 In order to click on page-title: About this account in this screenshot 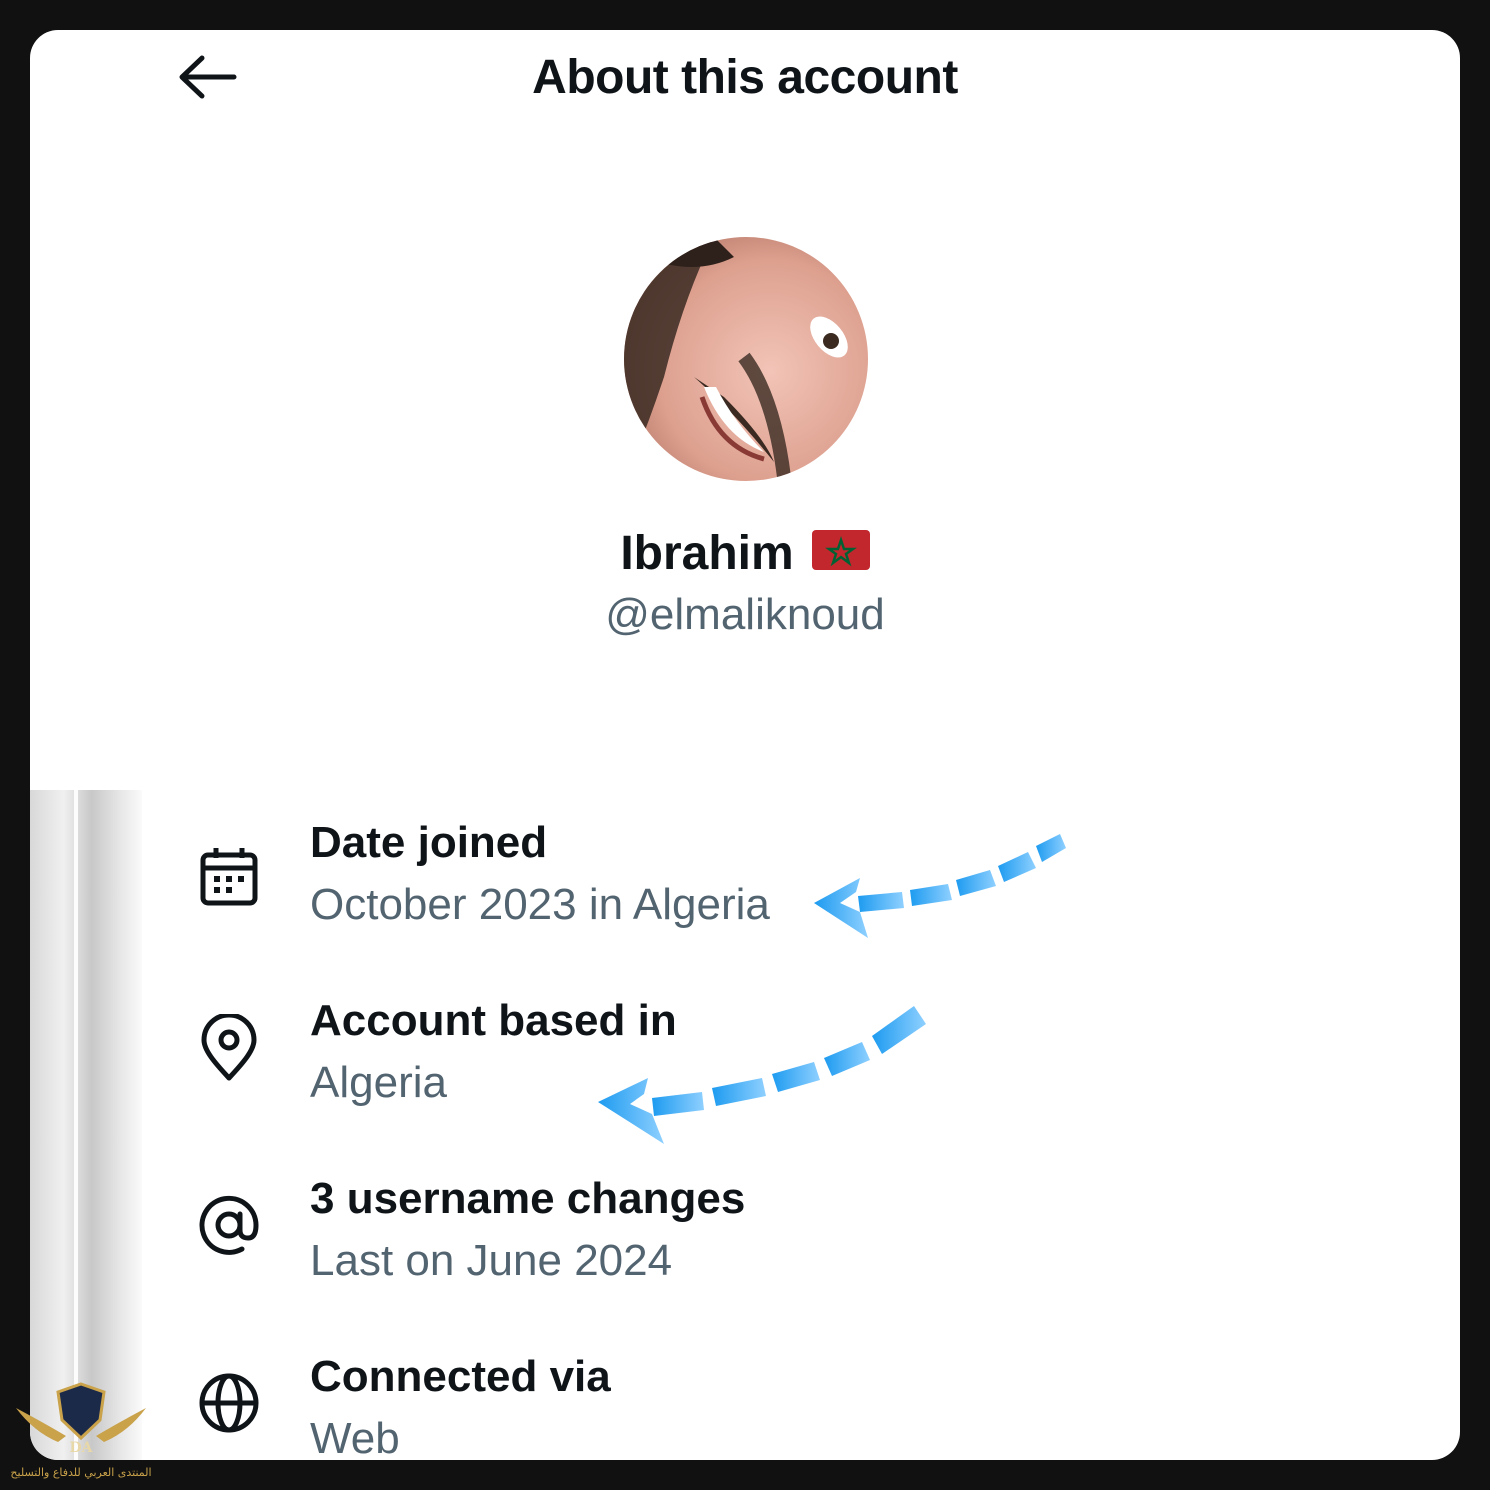, I will do `click(745, 77)`.